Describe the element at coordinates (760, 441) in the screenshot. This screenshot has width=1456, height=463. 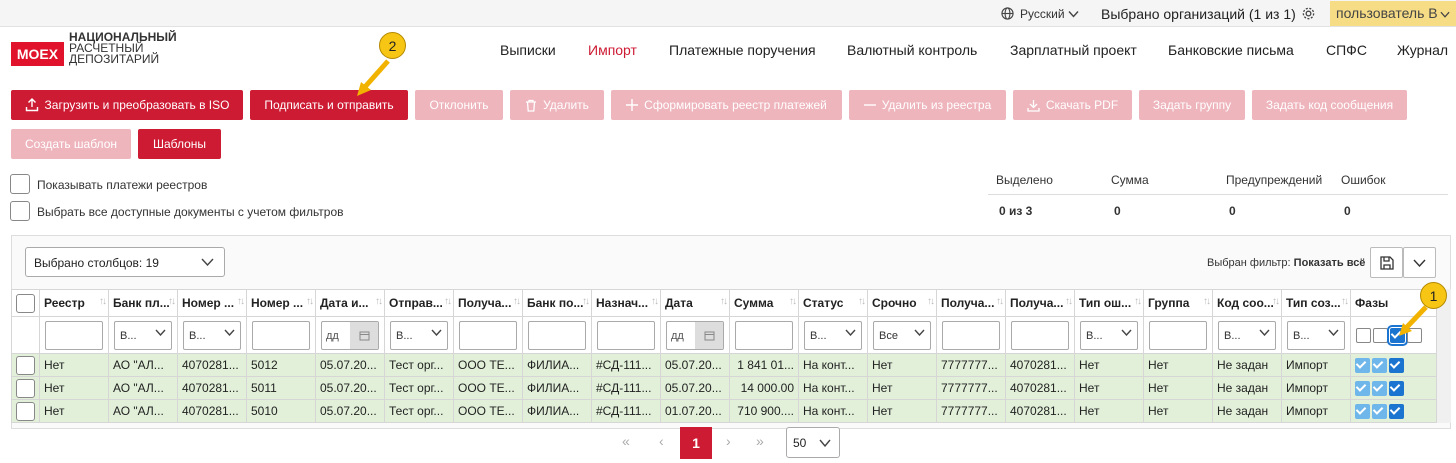
I see `last-page-icon: »` at that location.